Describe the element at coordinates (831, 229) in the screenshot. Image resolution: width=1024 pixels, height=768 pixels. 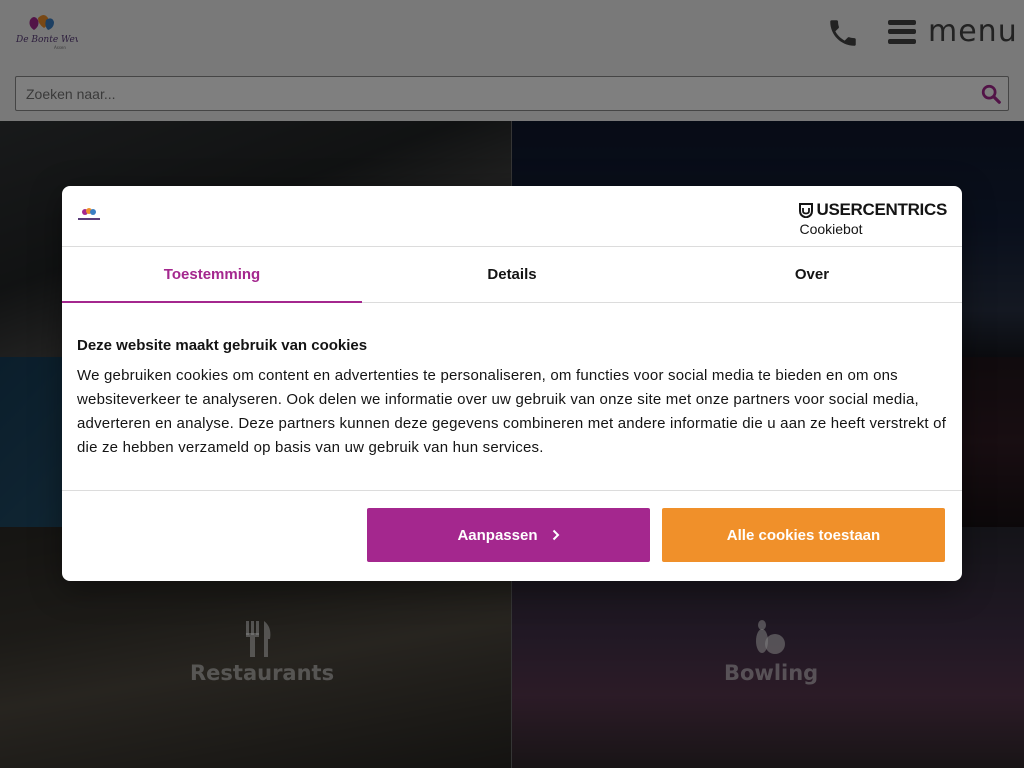
I see `provider-product: Cookiebot` at that location.